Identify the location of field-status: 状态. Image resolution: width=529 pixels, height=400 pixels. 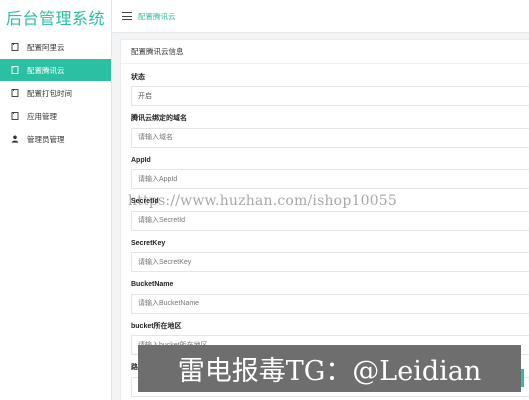
(330, 89).